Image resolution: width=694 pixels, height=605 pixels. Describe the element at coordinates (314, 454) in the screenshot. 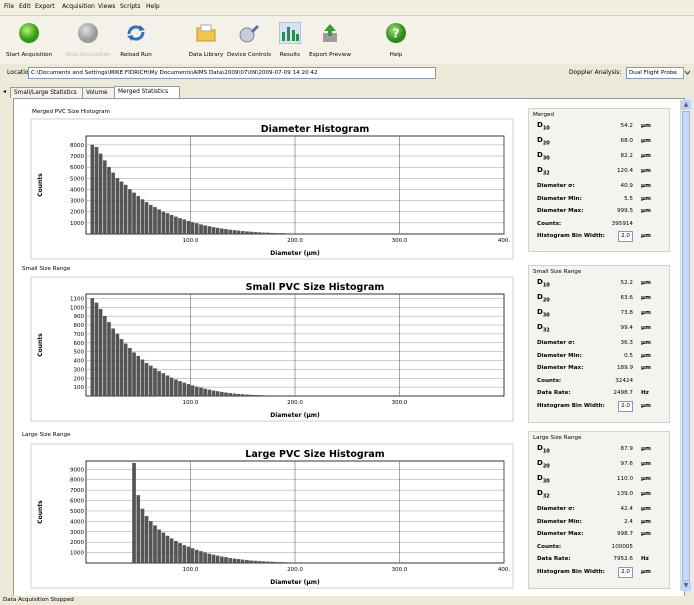

I see `chart-title: Large PVC Size Histogram` at that location.